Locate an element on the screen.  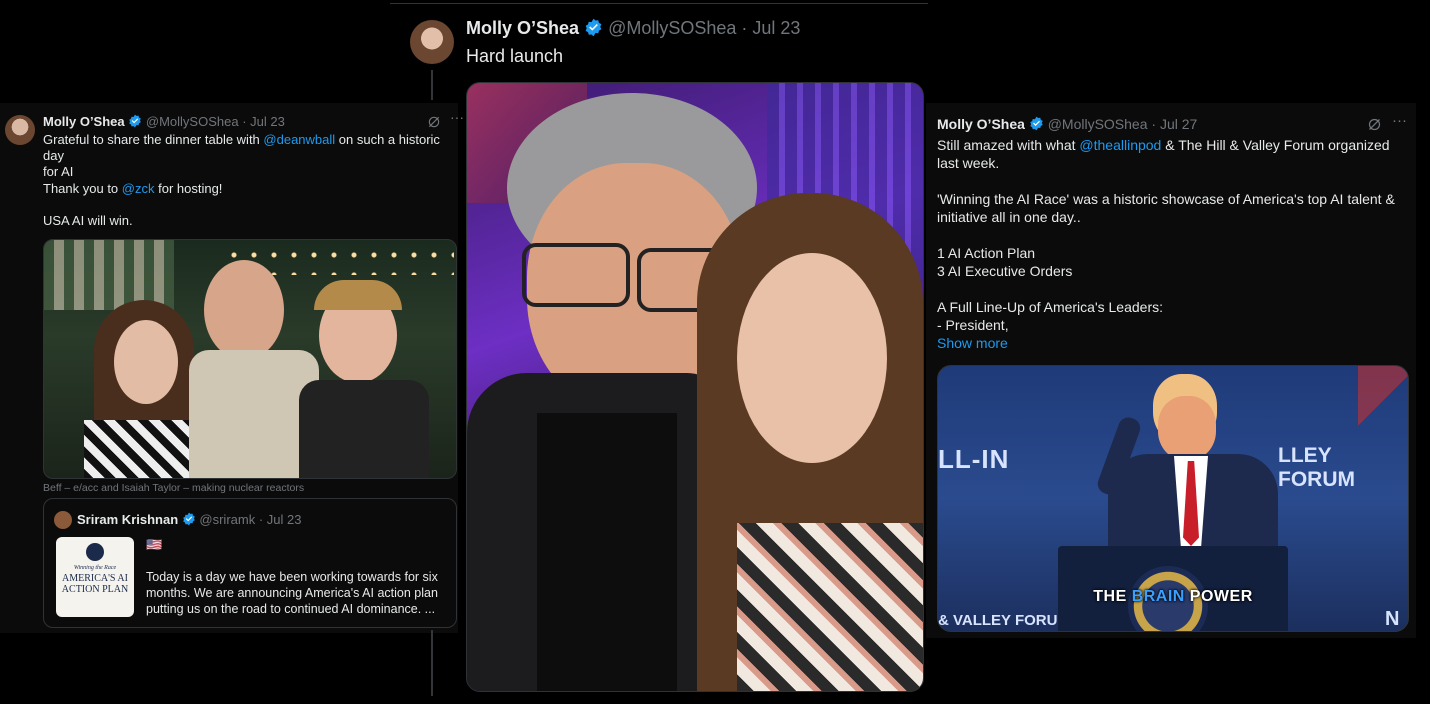
grok-icon is located at coordinates (1374, 124).